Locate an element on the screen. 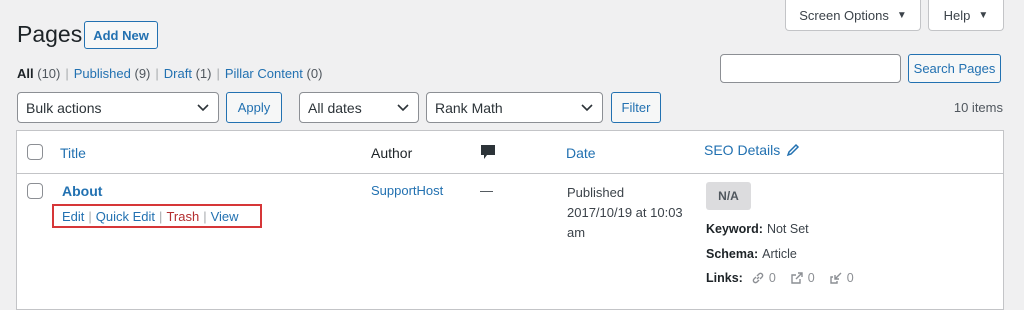  edit-link: Edit is located at coordinates (73, 216).